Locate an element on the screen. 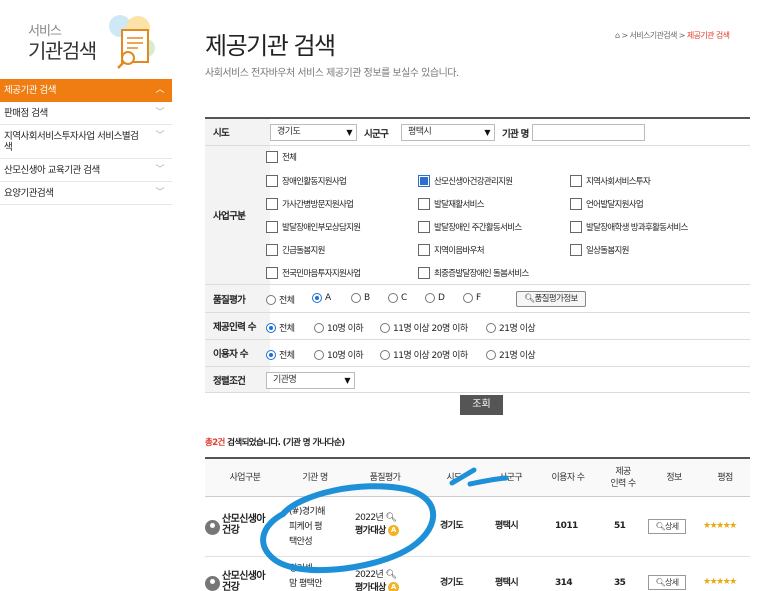  cell-org: (#)경기해 피케어 평 택안성 is located at coordinates (307, 527).